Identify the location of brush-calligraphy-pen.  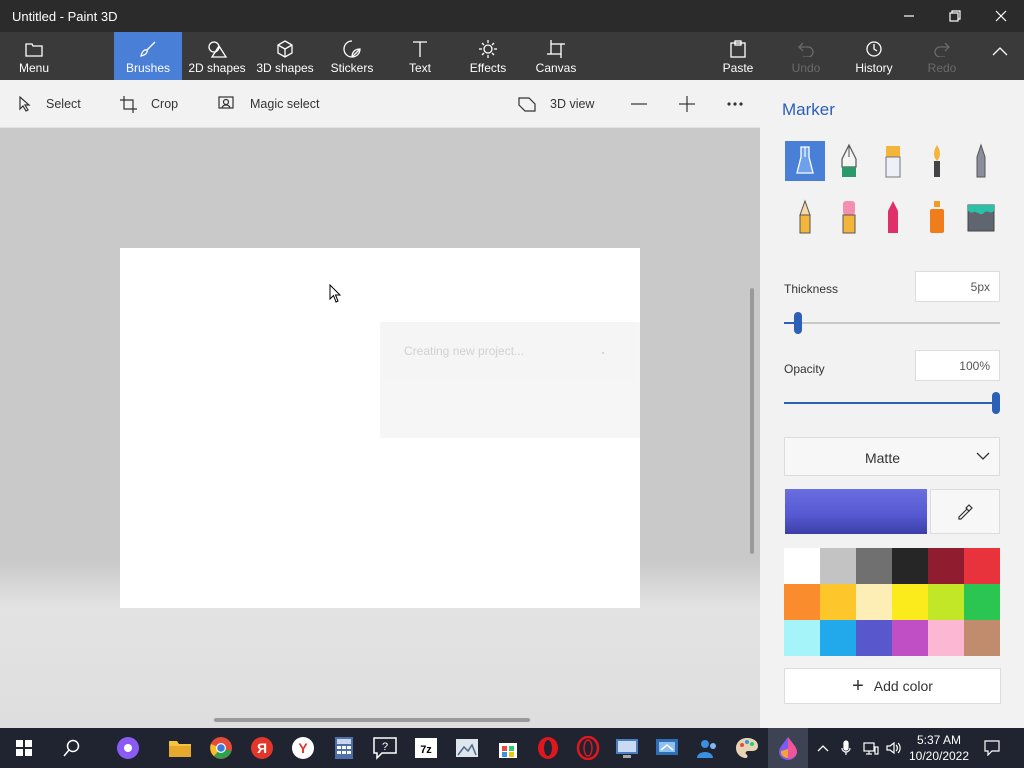
(849, 161).